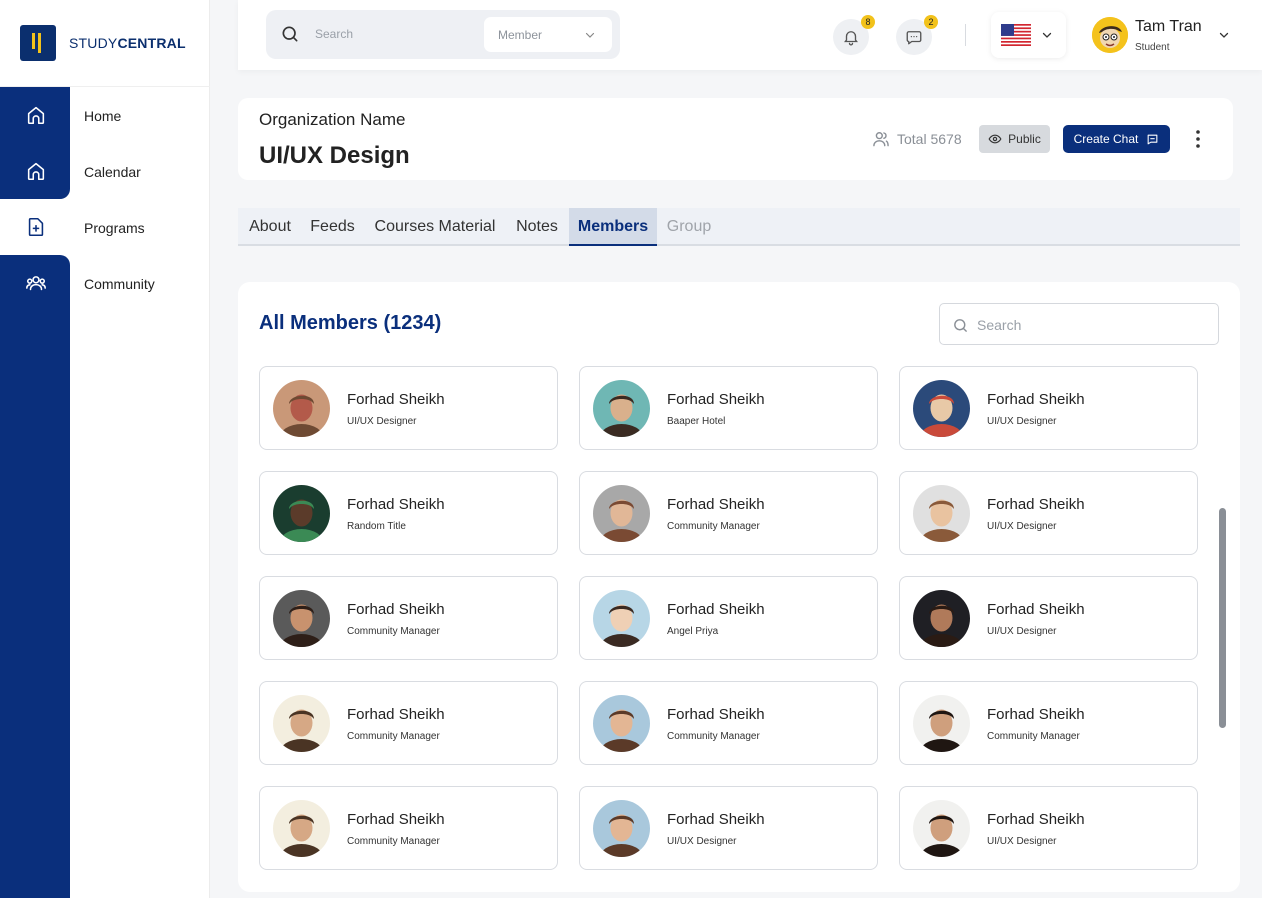 The width and height of the screenshot is (1262, 898). I want to click on messages-badge: 2, so click(931, 22).